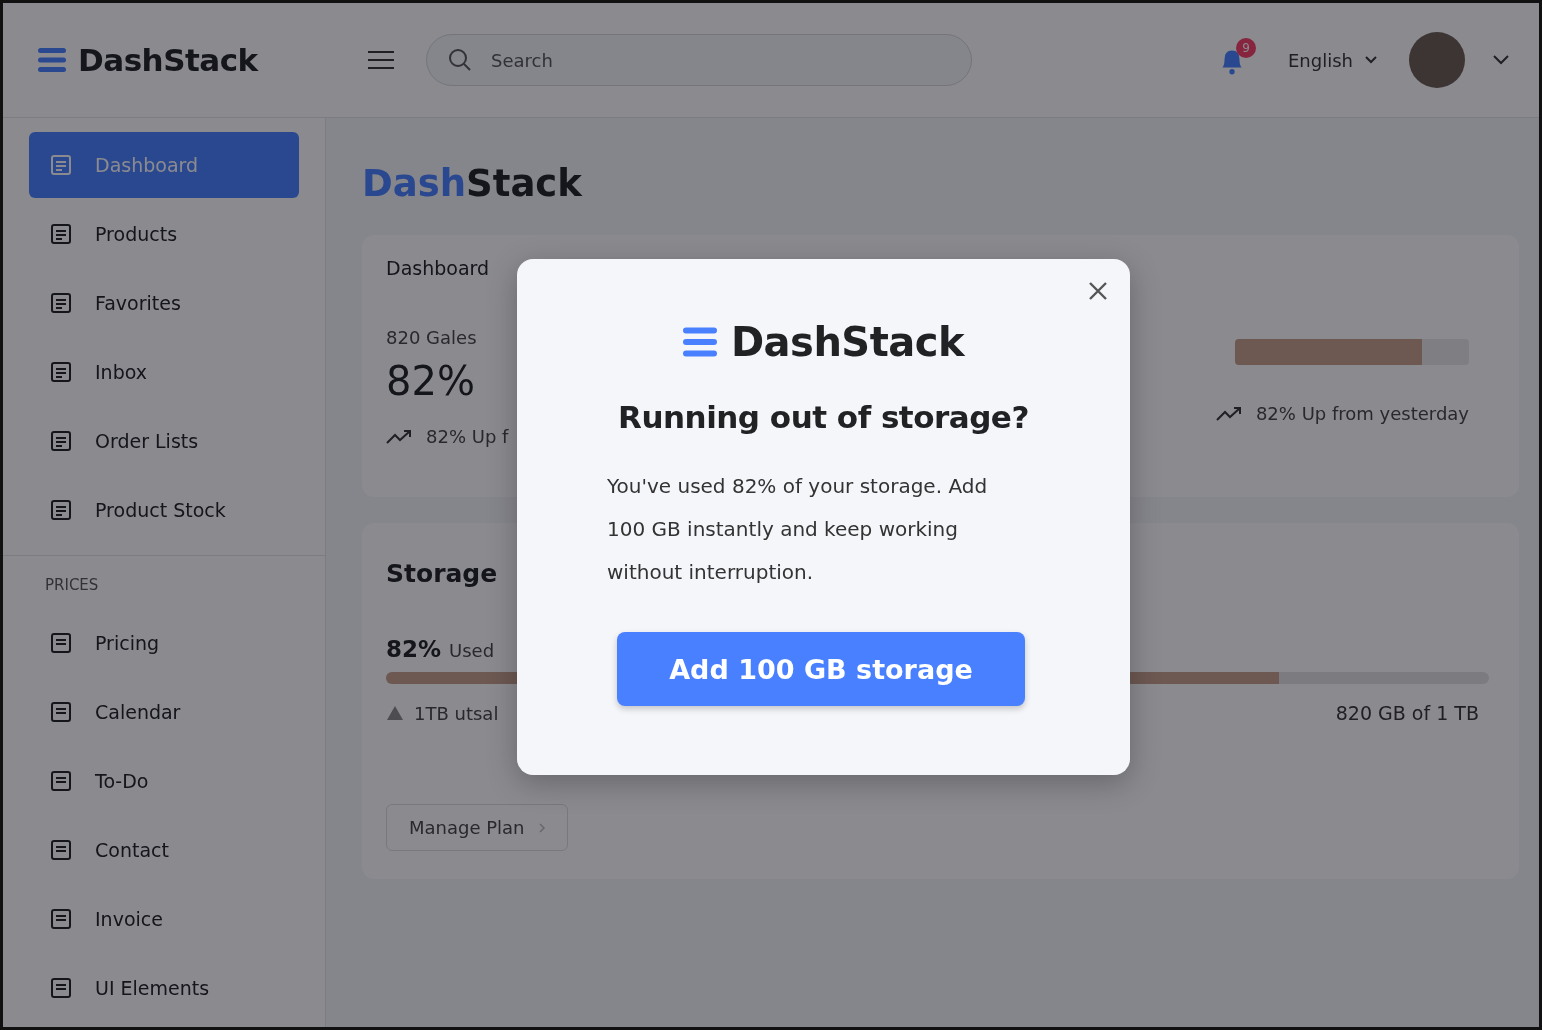 This screenshot has height=1030, width=1542. Describe the element at coordinates (72, 585) in the screenshot. I see `section-heading: PRICES` at that location.